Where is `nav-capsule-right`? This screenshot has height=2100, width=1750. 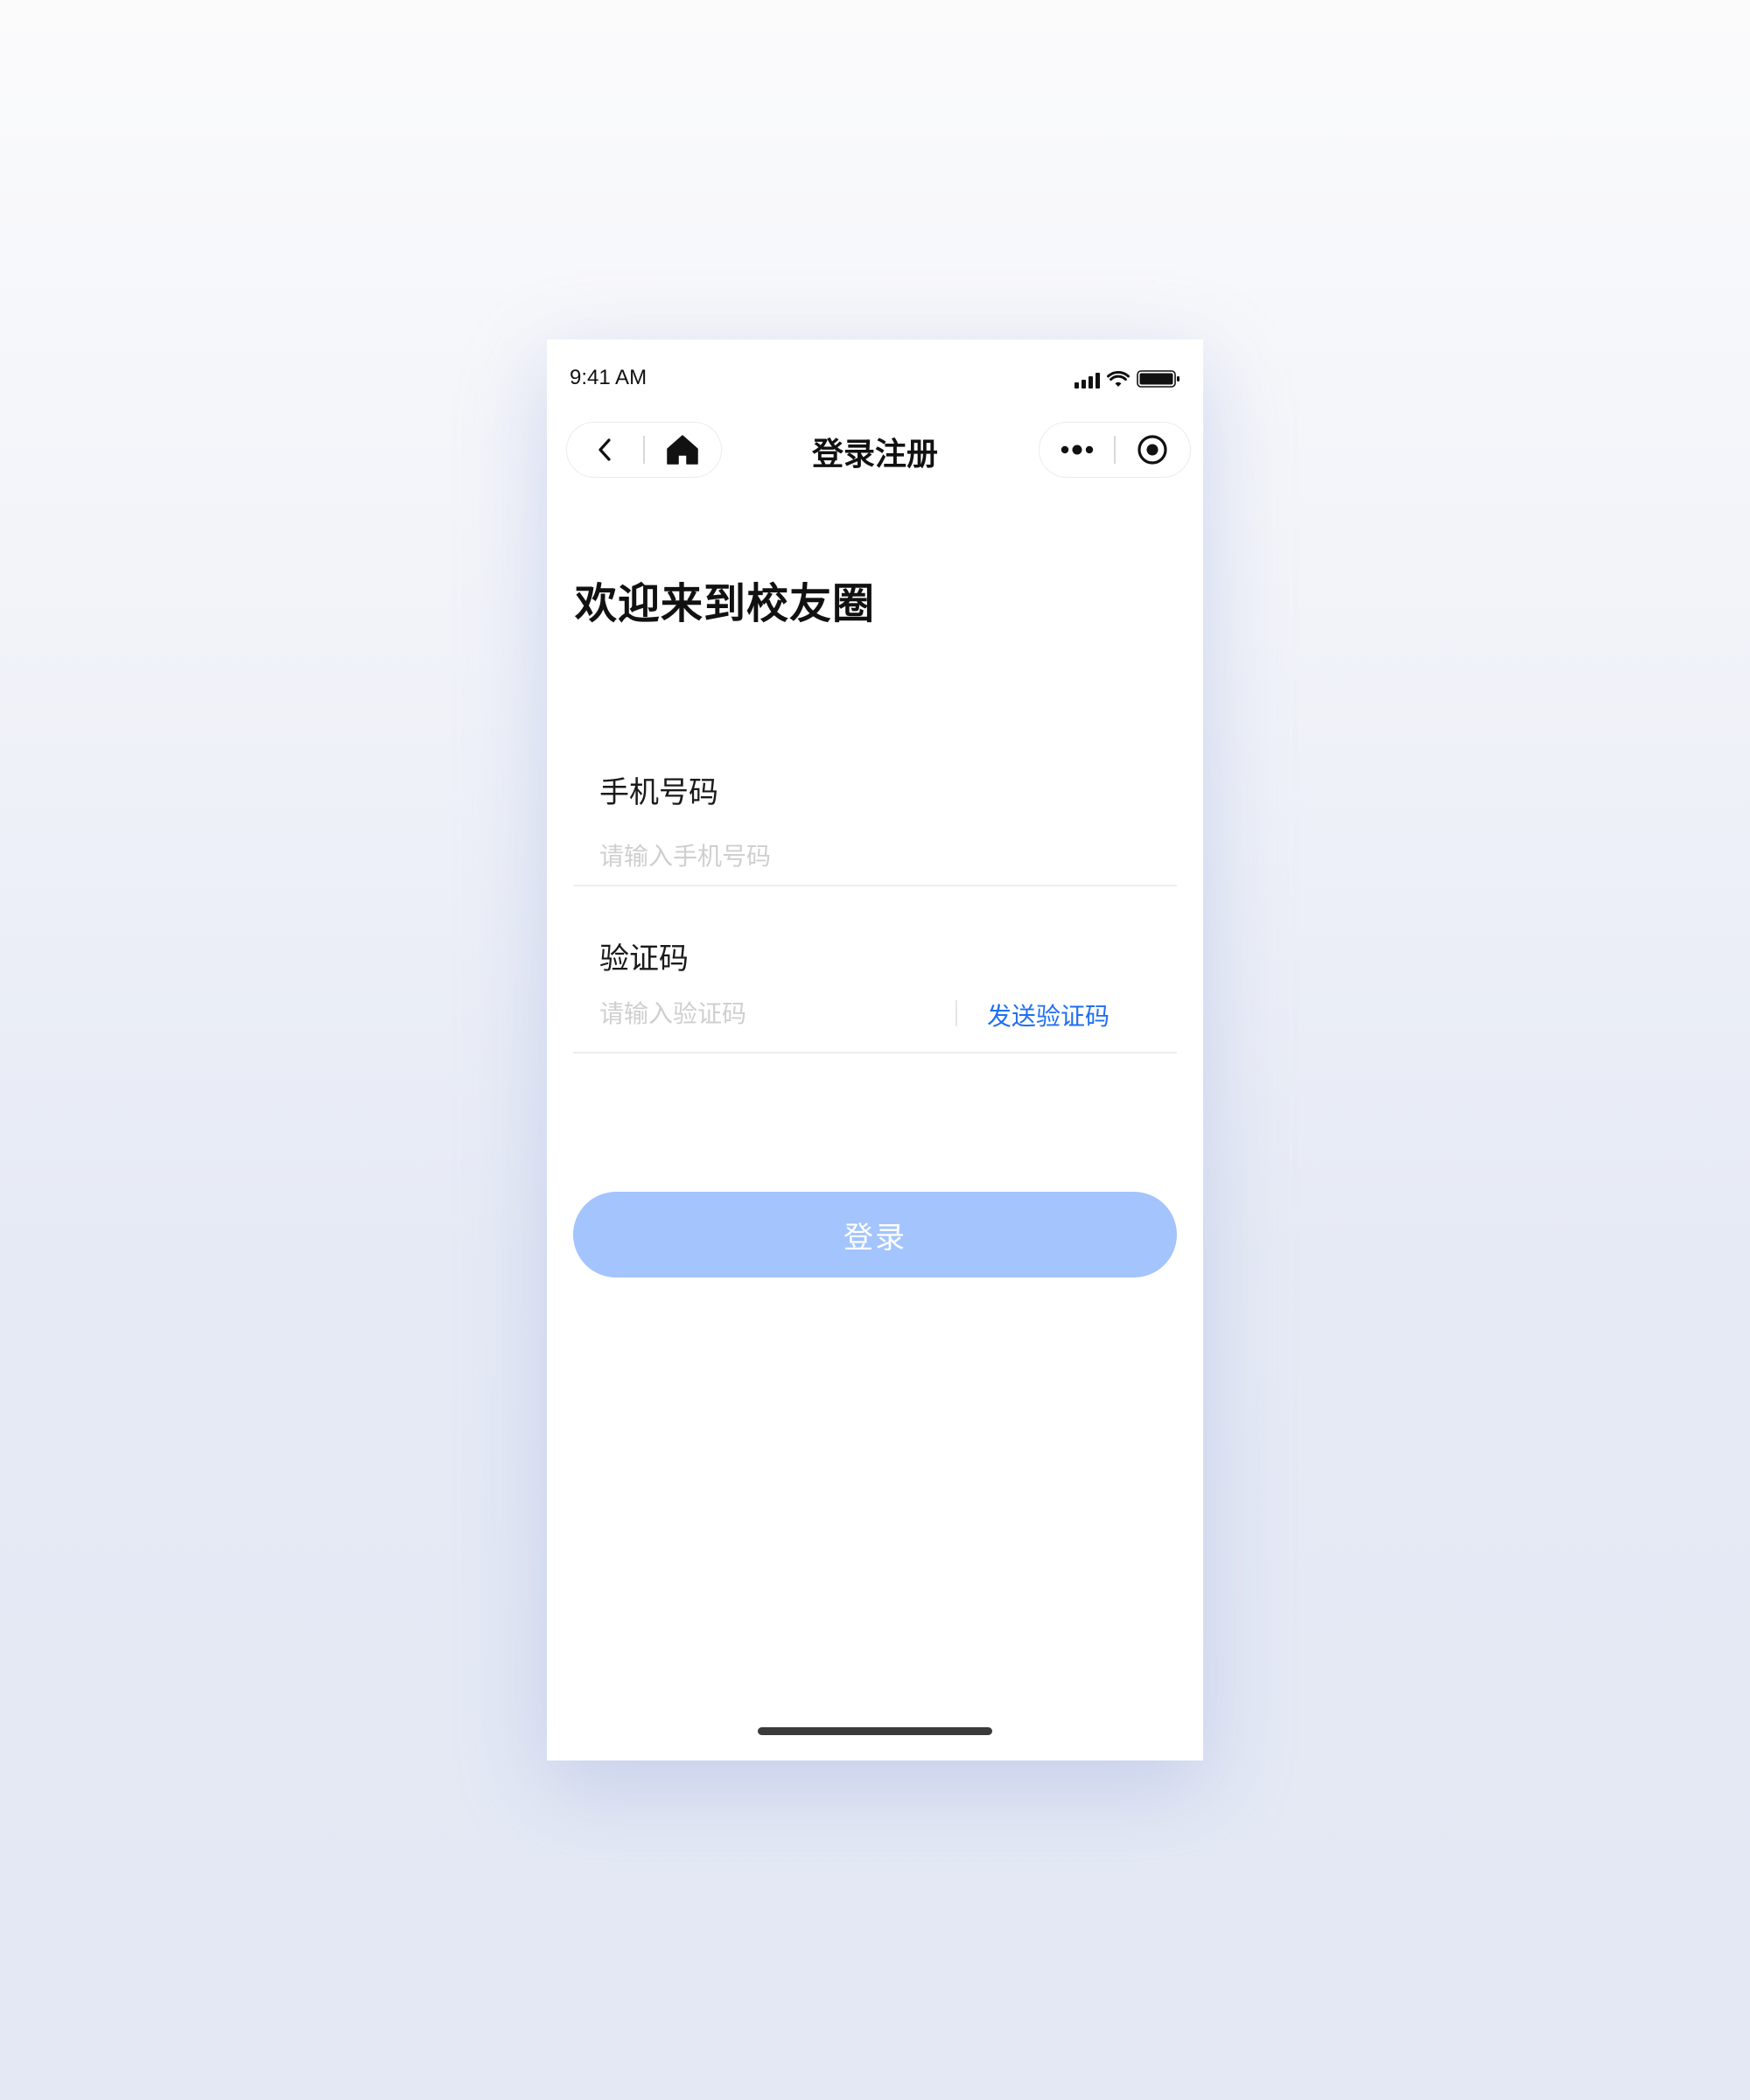 nav-capsule-right is located at coordinates (1115, 450).